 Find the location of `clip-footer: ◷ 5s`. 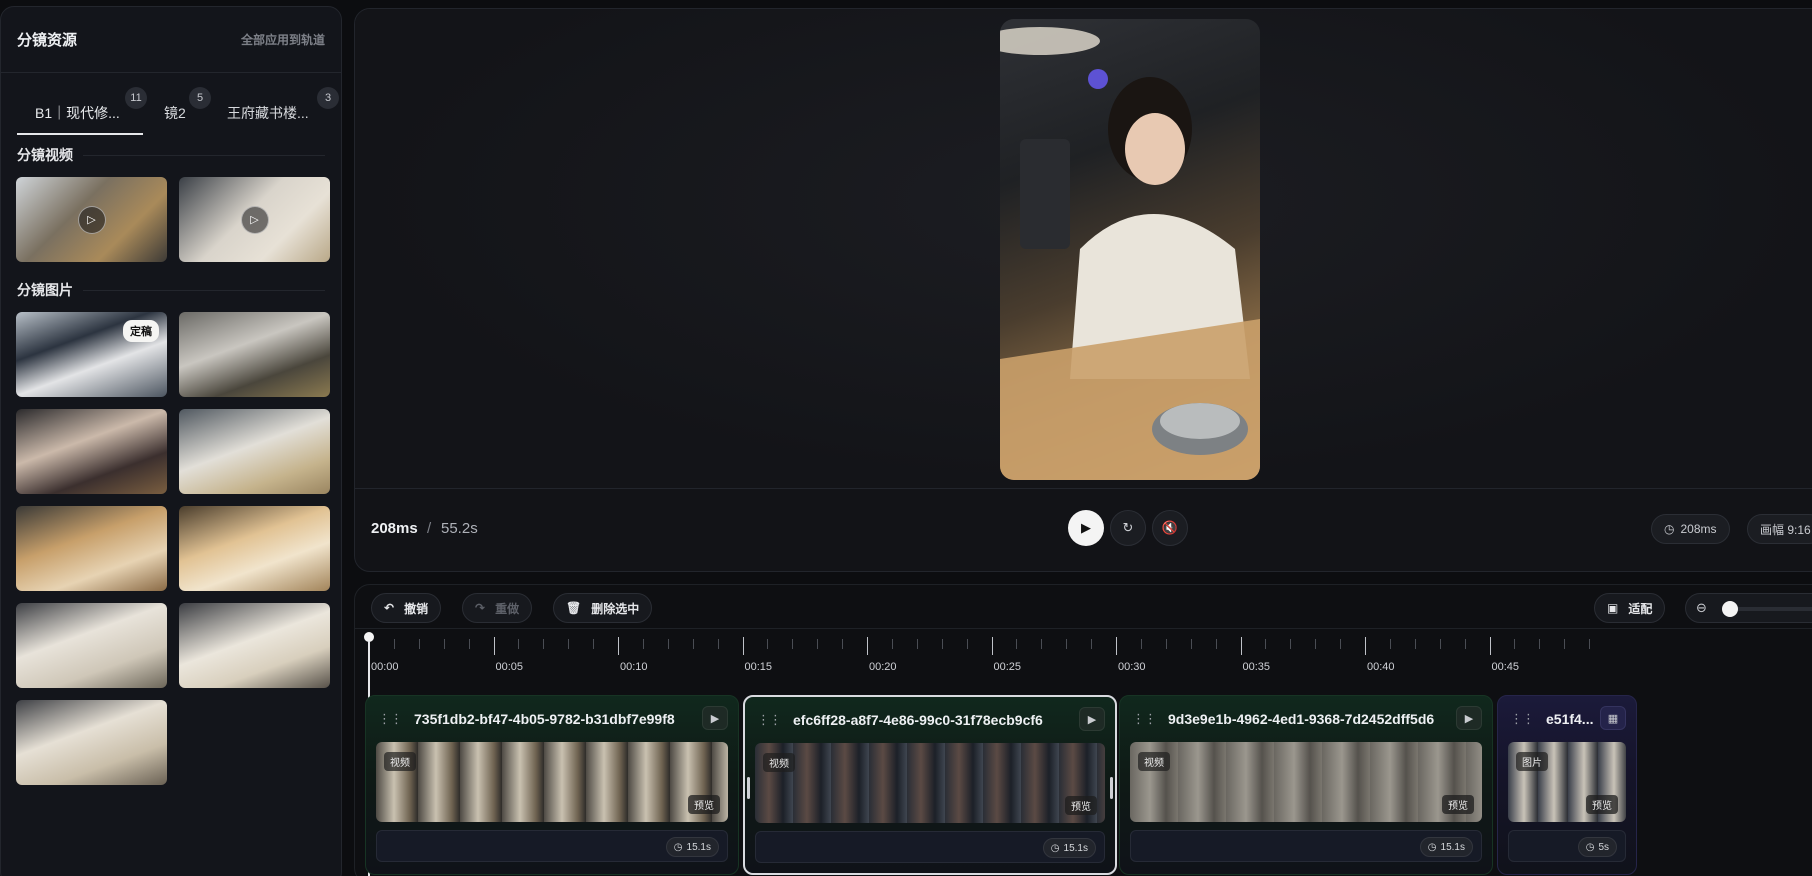

clip-footer: ◷ 5s is located at coordinates (1567, 846).